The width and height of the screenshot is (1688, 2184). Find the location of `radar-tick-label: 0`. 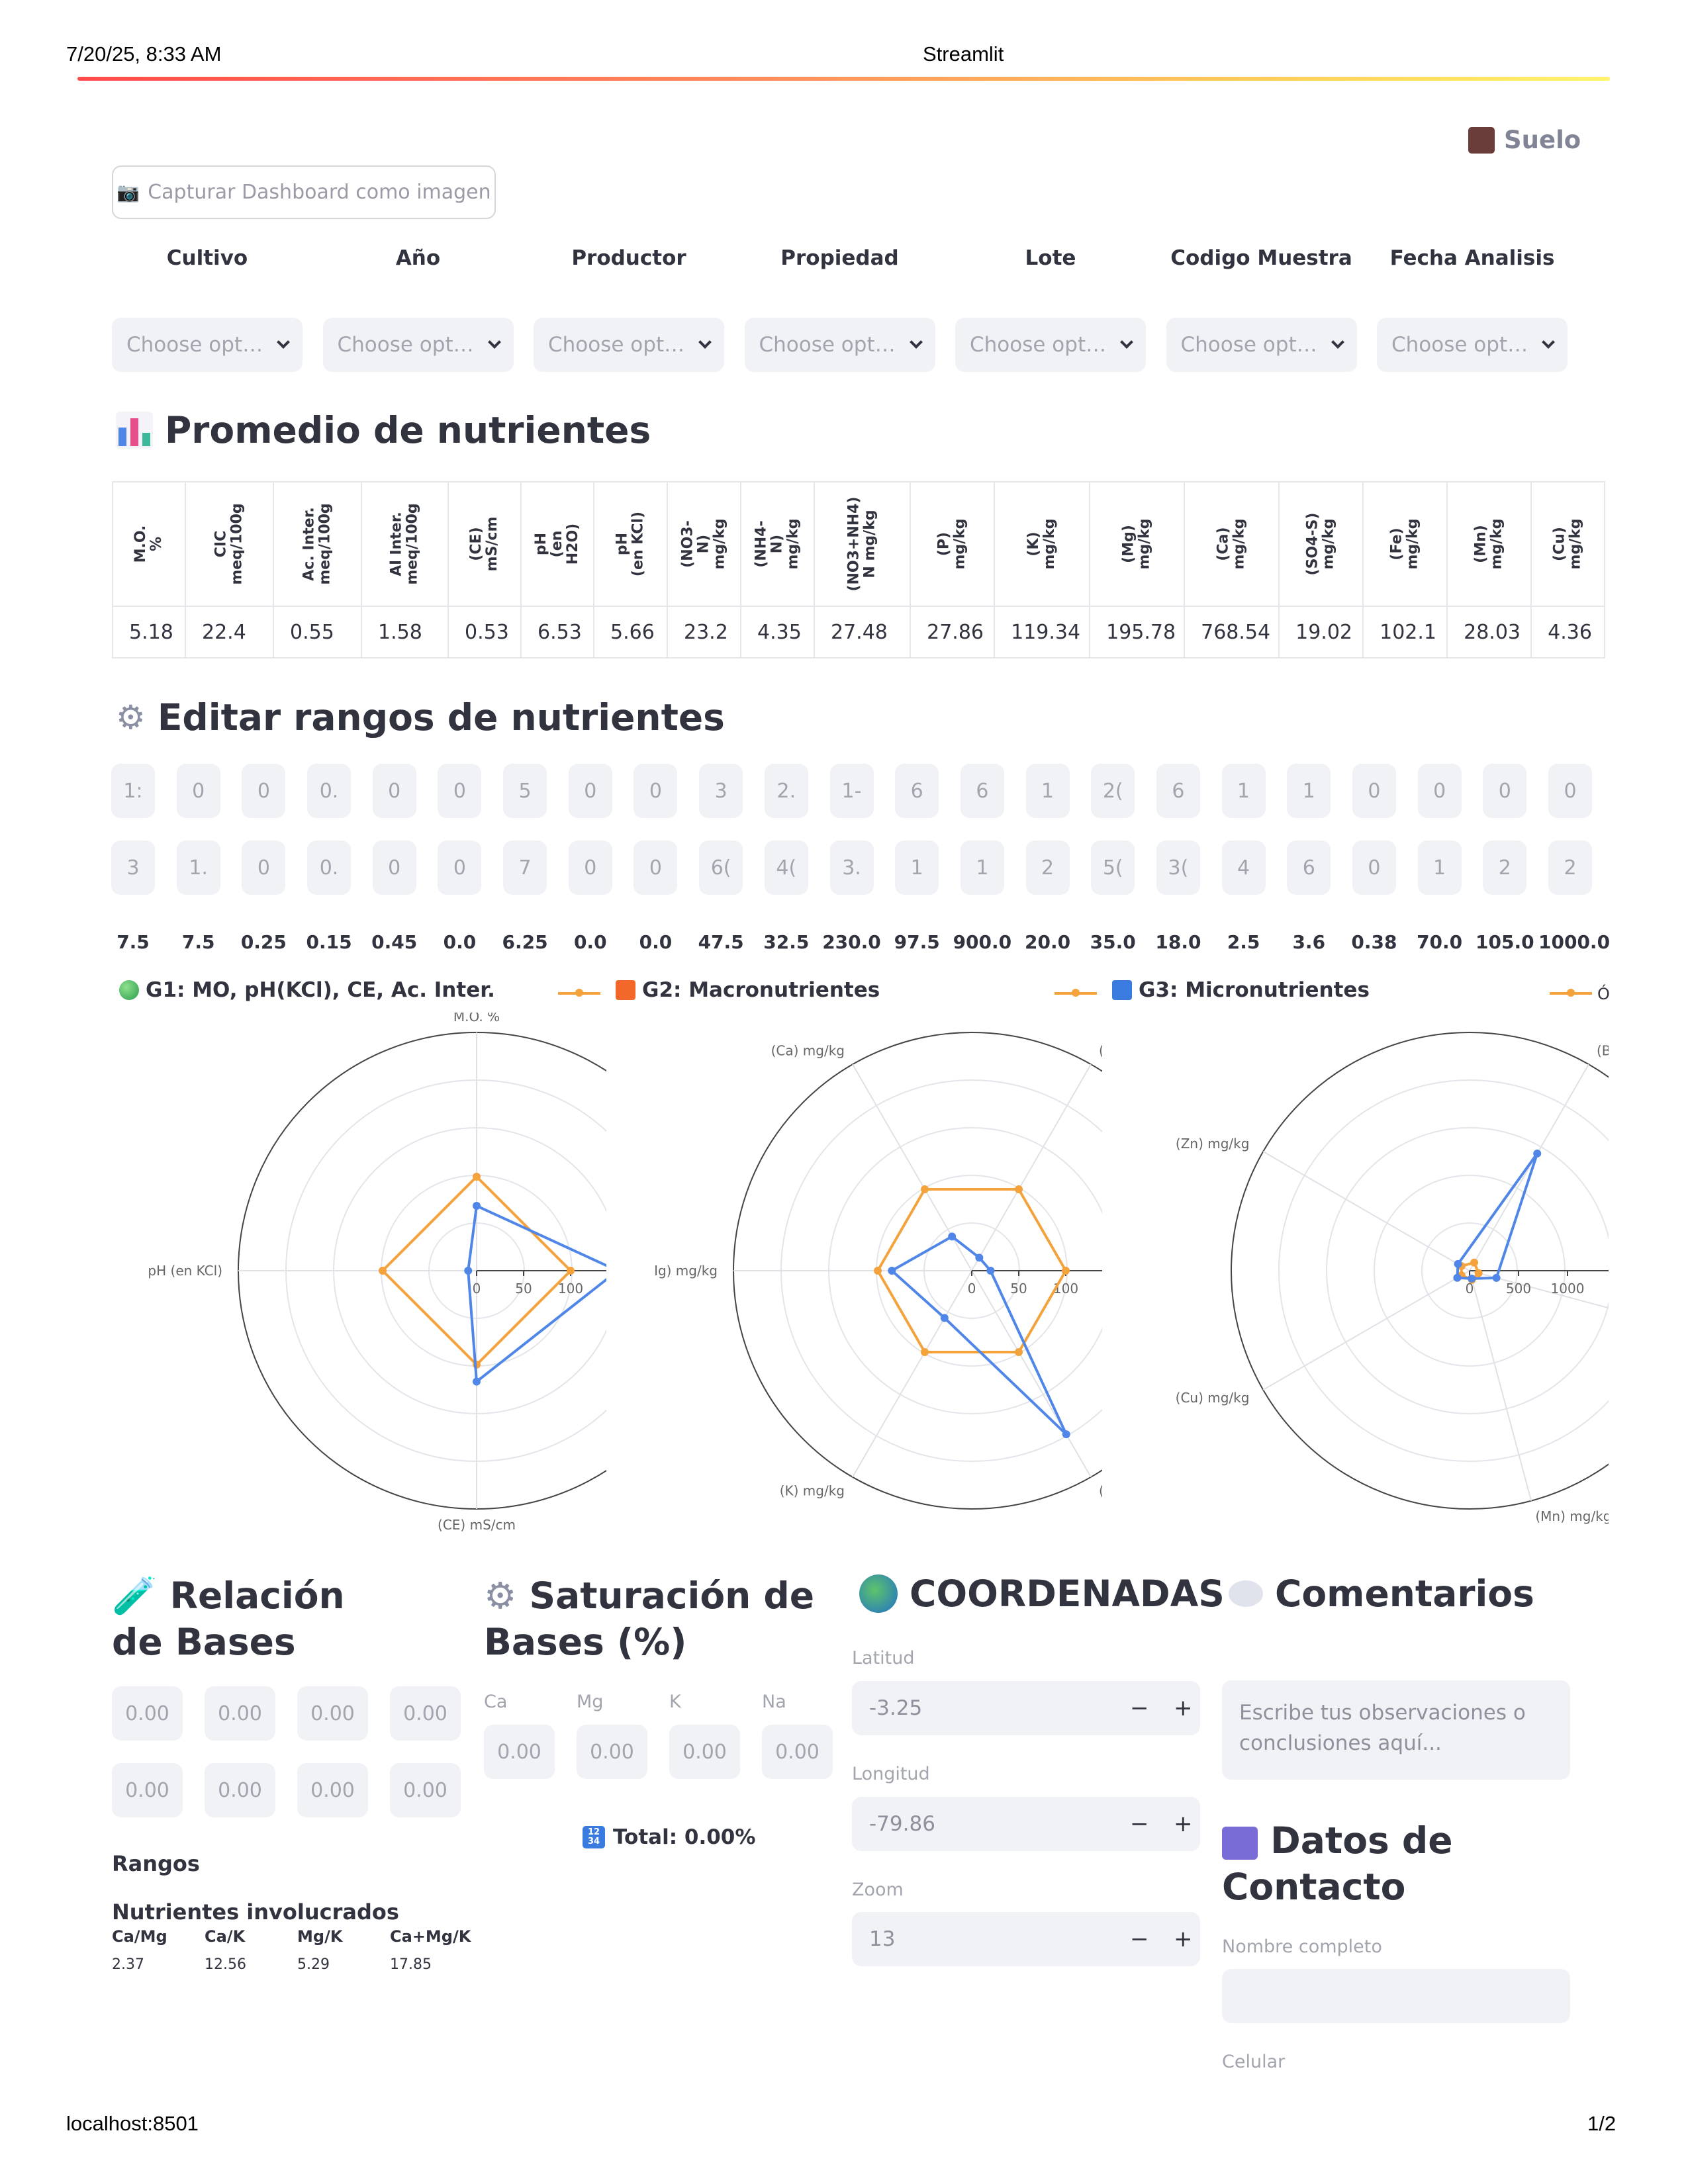

radar-tick-label: 0 is located at coordinates (972, 1289).